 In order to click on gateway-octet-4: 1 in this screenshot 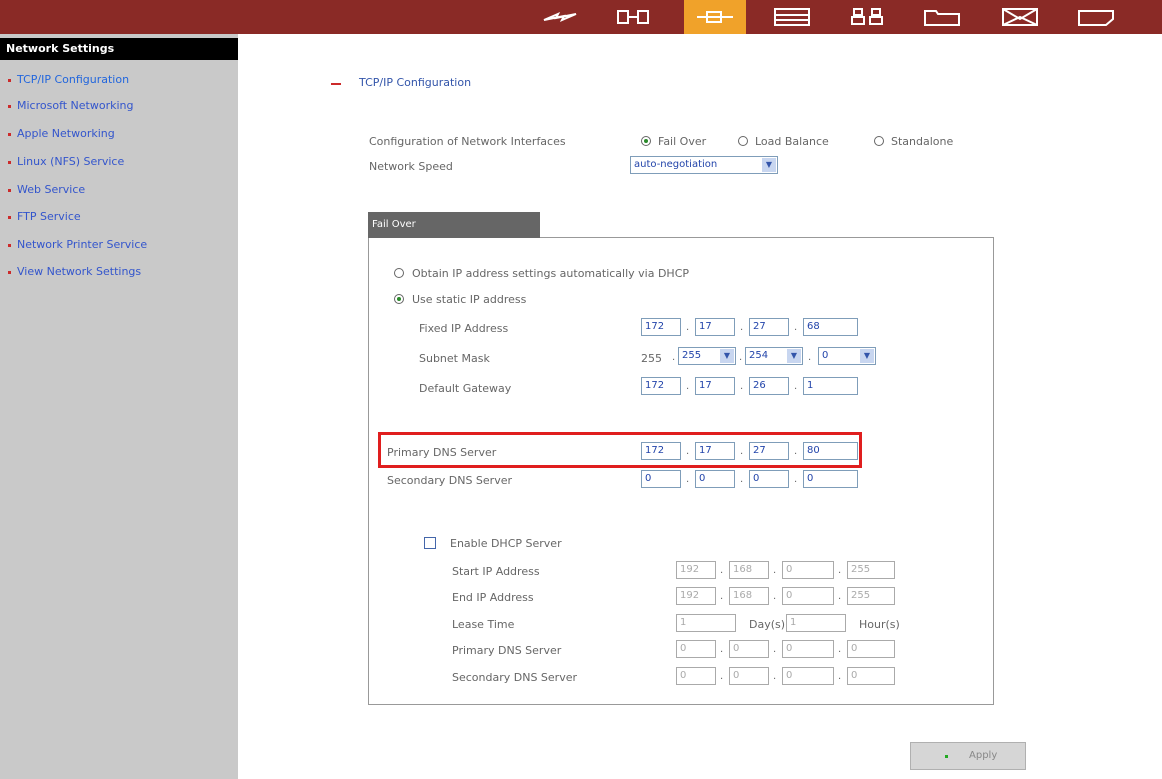, I will do `click(830, 386)`.